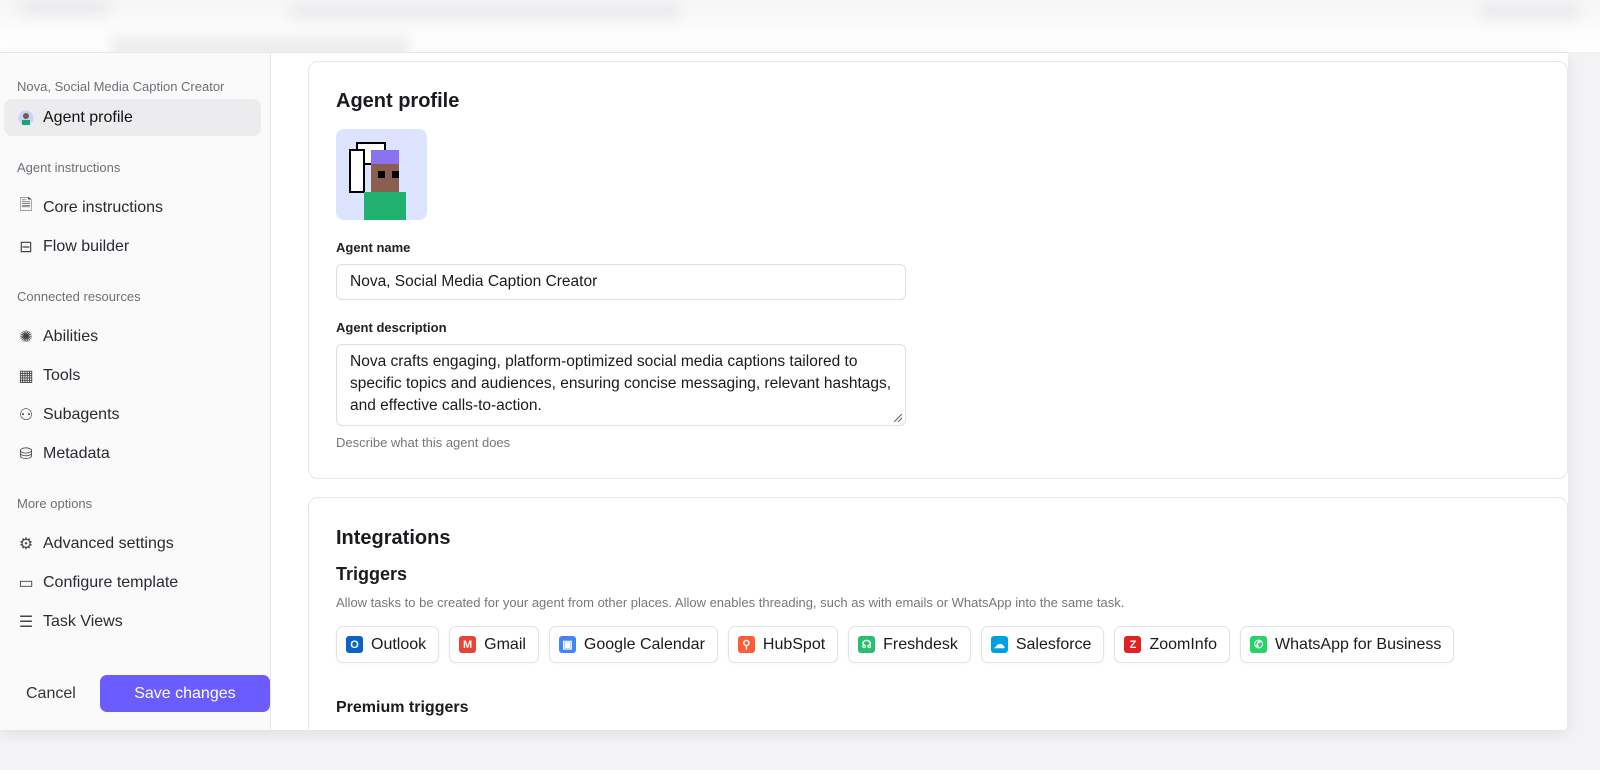  Describe the element at coordinates (398, 101) in the screenshot. I see `section-title: Agent profile` at that location.